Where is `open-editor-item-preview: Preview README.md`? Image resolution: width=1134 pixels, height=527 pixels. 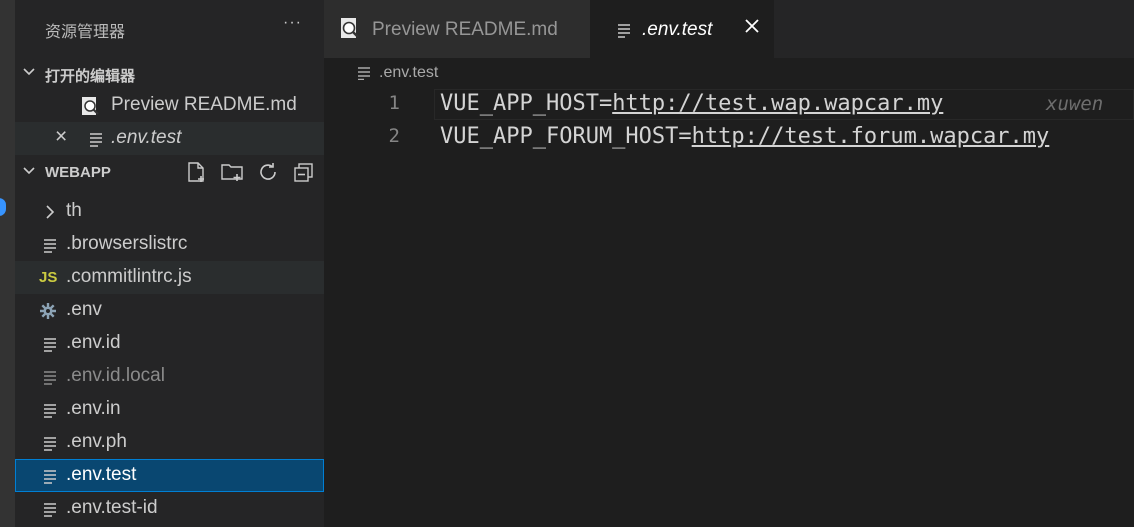 open-editor-item-preview: Preview README.md is located at coordinates (169, 105).